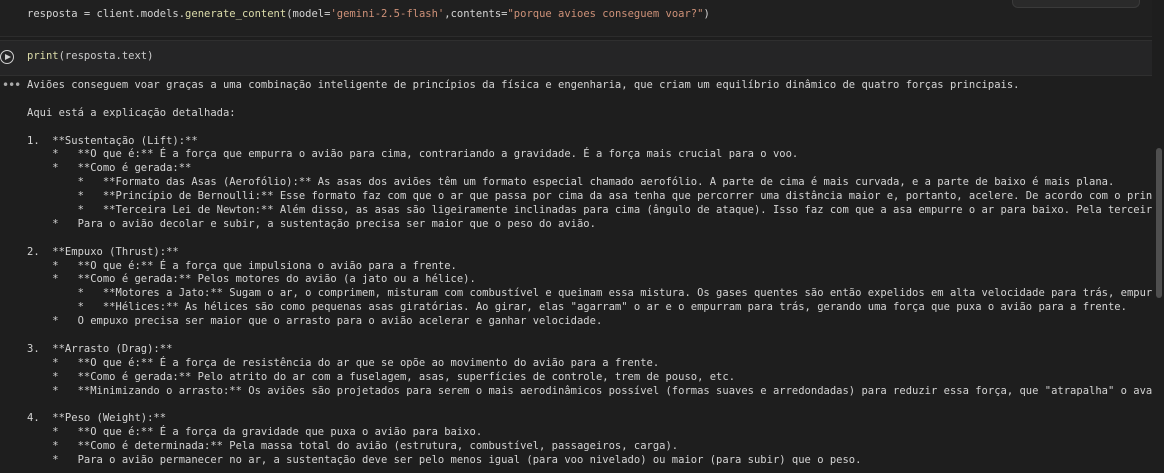 This screenshot has height=473, width=1164. What do you see at coordinates (109, 168) in the screenshot?
I see `output-line: * **Como é gerada:**` at bounding box center [109, 168].